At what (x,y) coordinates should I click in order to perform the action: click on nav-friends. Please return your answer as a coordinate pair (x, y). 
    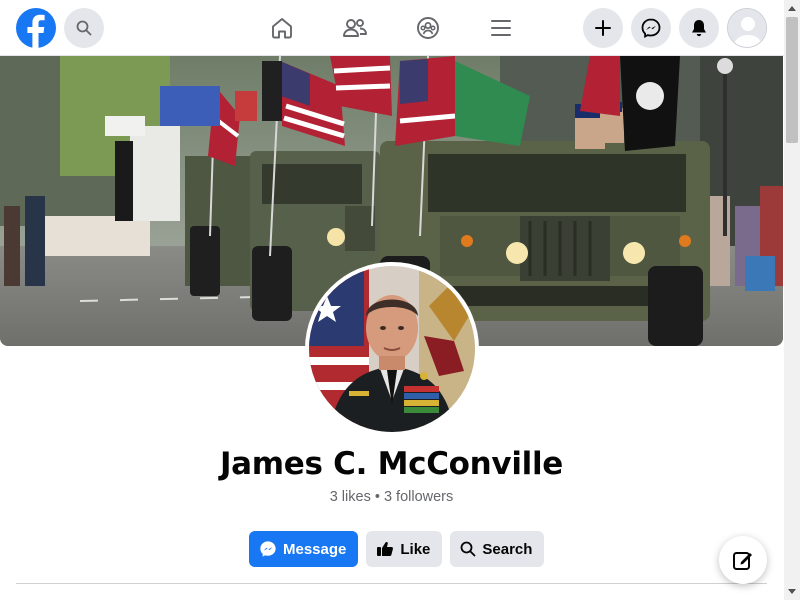
    Looking at the image, I should click on (355, 28).